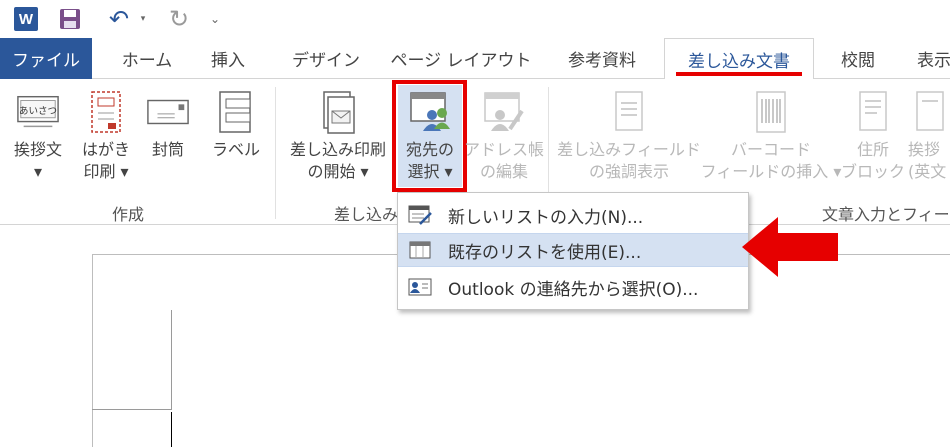 The width and height of the screenshot is (950, 447). What do you see at coordinates (235, 149) in the screenshot?
I see `labels-label: ラベル` at bounding box center [235, 149].